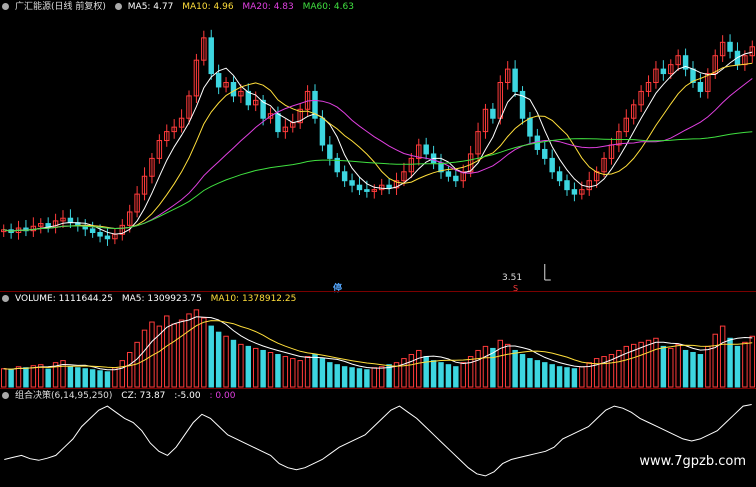 The width and height of the screenshot is (756, 487). Describe the element at coordinates (378, 343) in the screenshot. I see `volume-ma5-line` at that location.